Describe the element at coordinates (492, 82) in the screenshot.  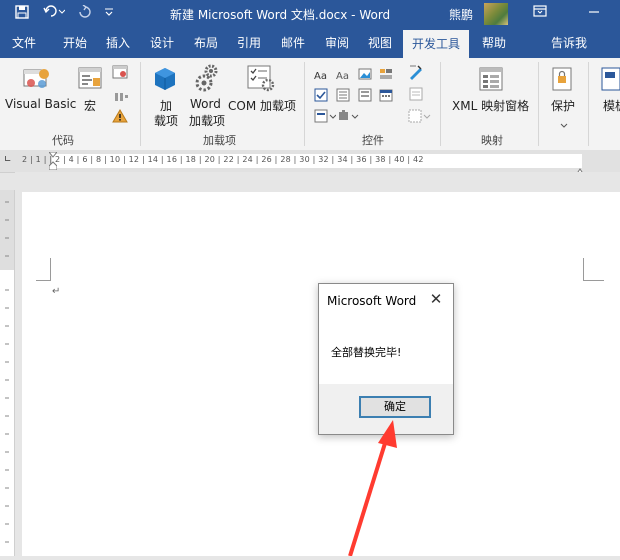
I see `xml-mapping-icon` at that location.